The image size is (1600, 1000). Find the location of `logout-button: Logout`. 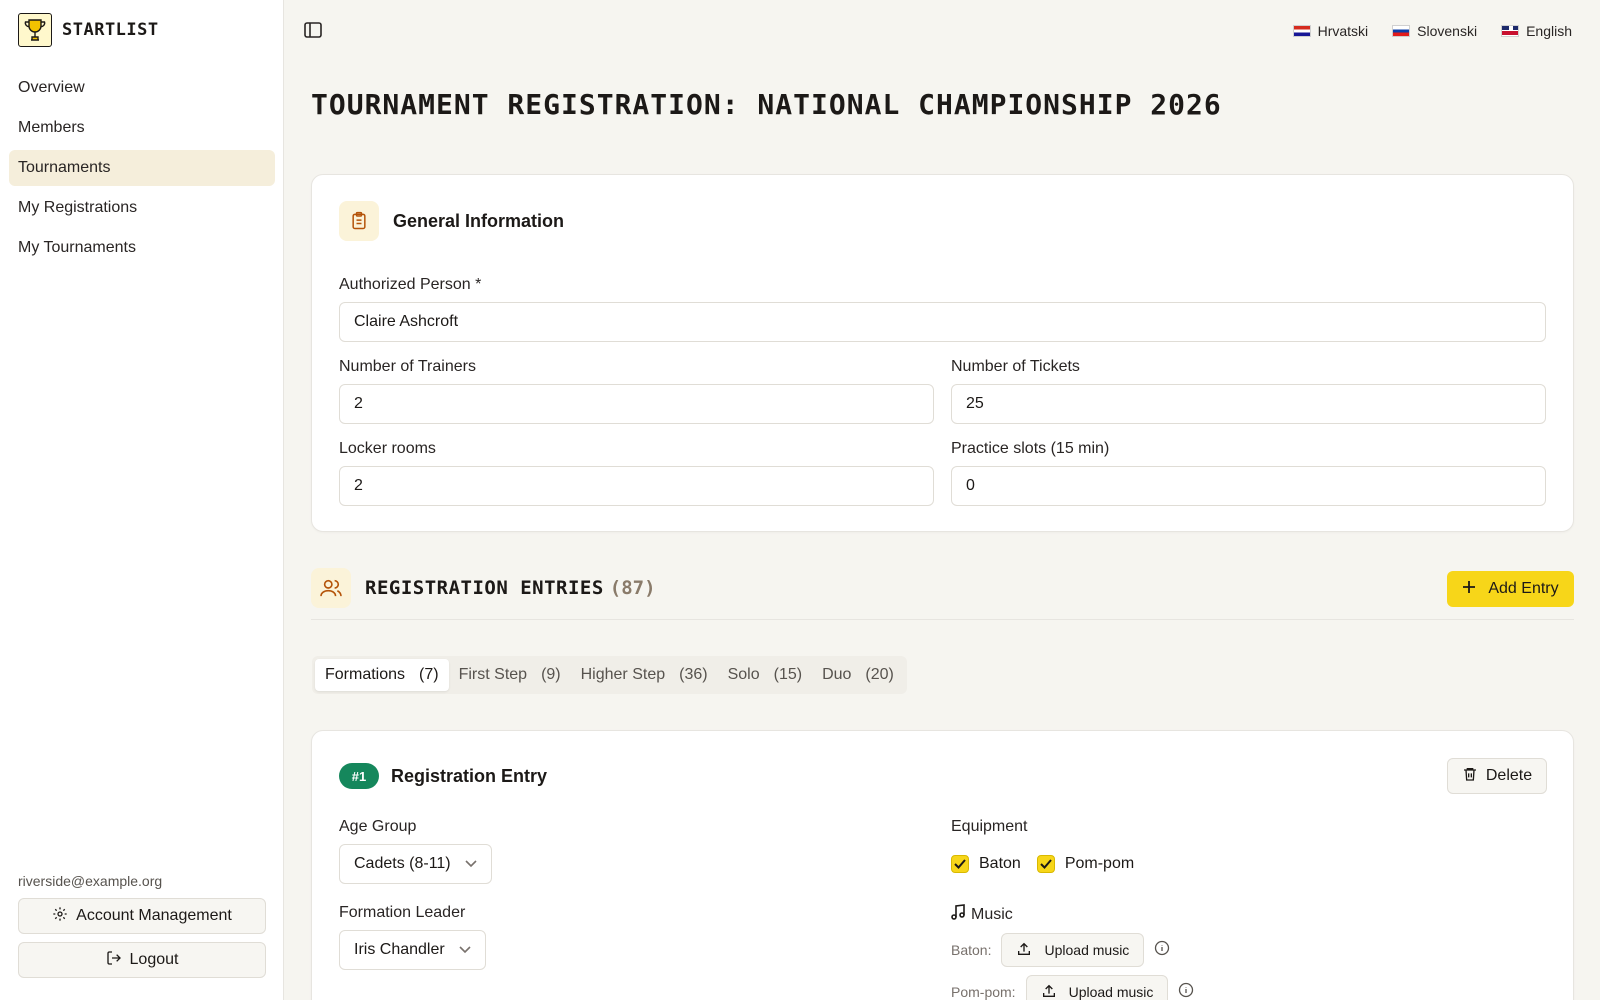

logout-button: Logout is located at coordinates (142, 960).